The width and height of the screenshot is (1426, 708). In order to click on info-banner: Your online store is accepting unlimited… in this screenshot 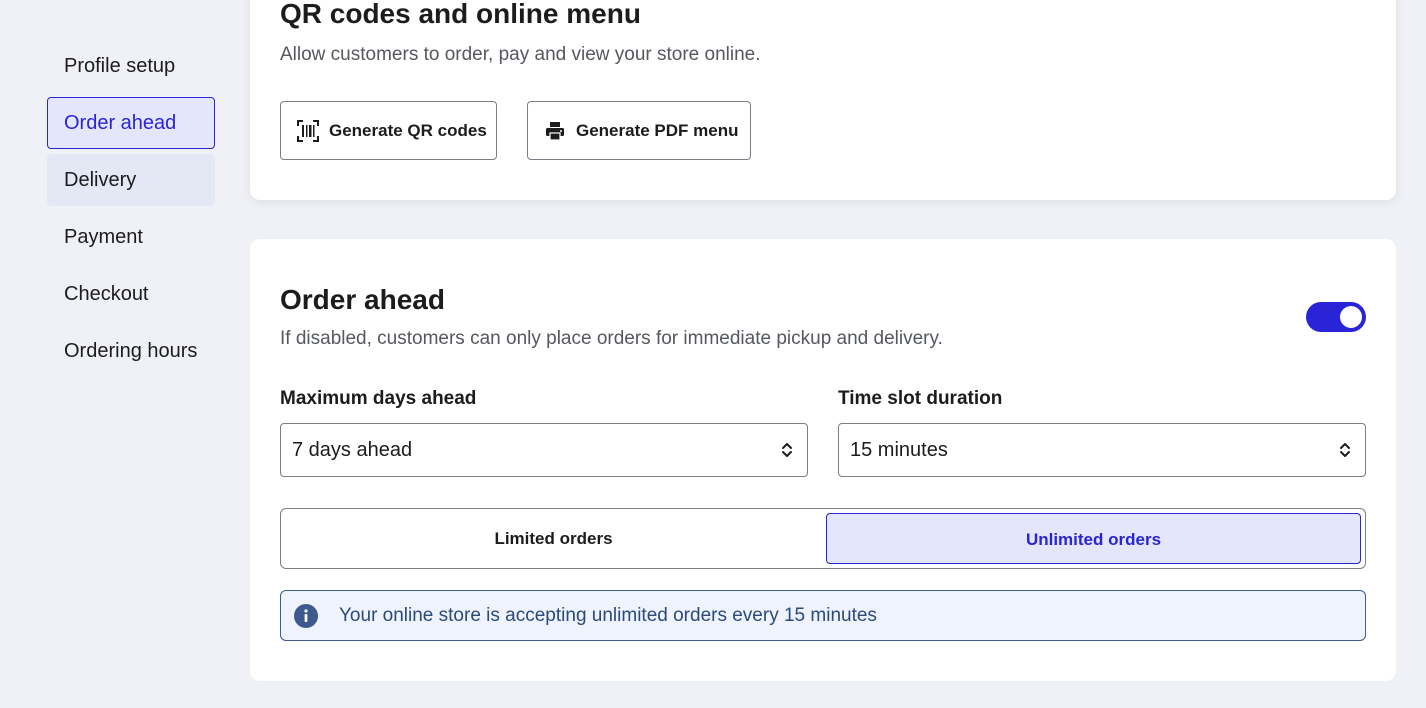, I will do `click(823, 615)`.